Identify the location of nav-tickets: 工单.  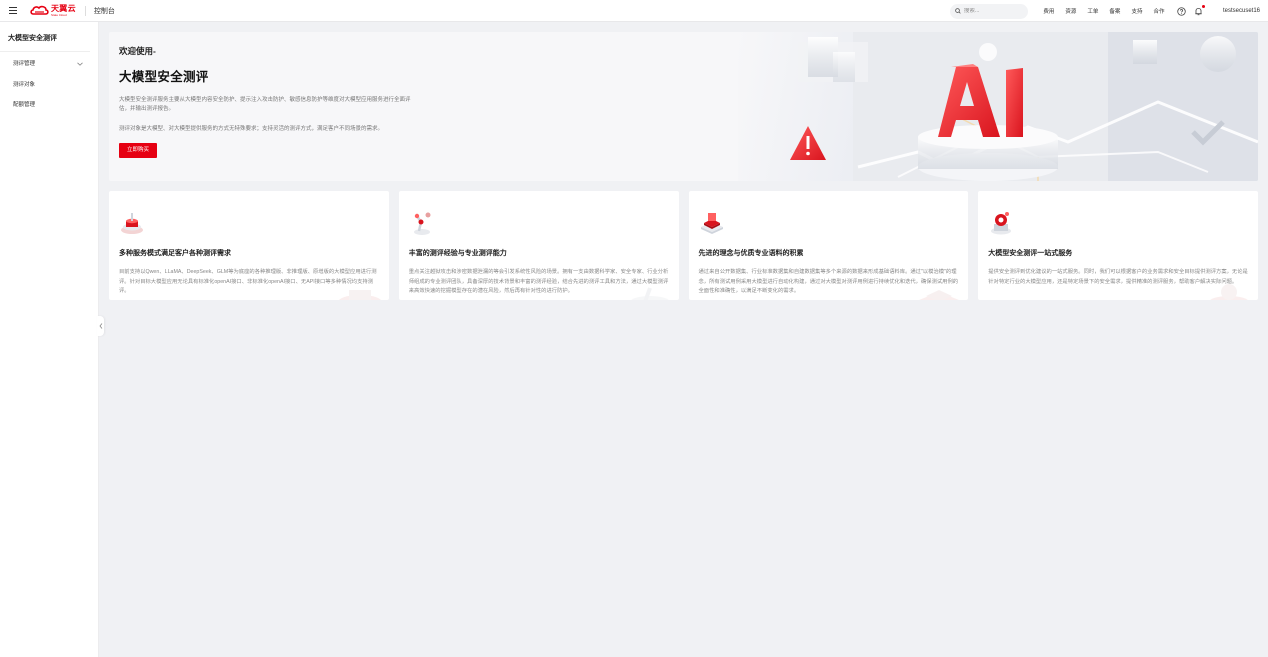
(1092, 11).